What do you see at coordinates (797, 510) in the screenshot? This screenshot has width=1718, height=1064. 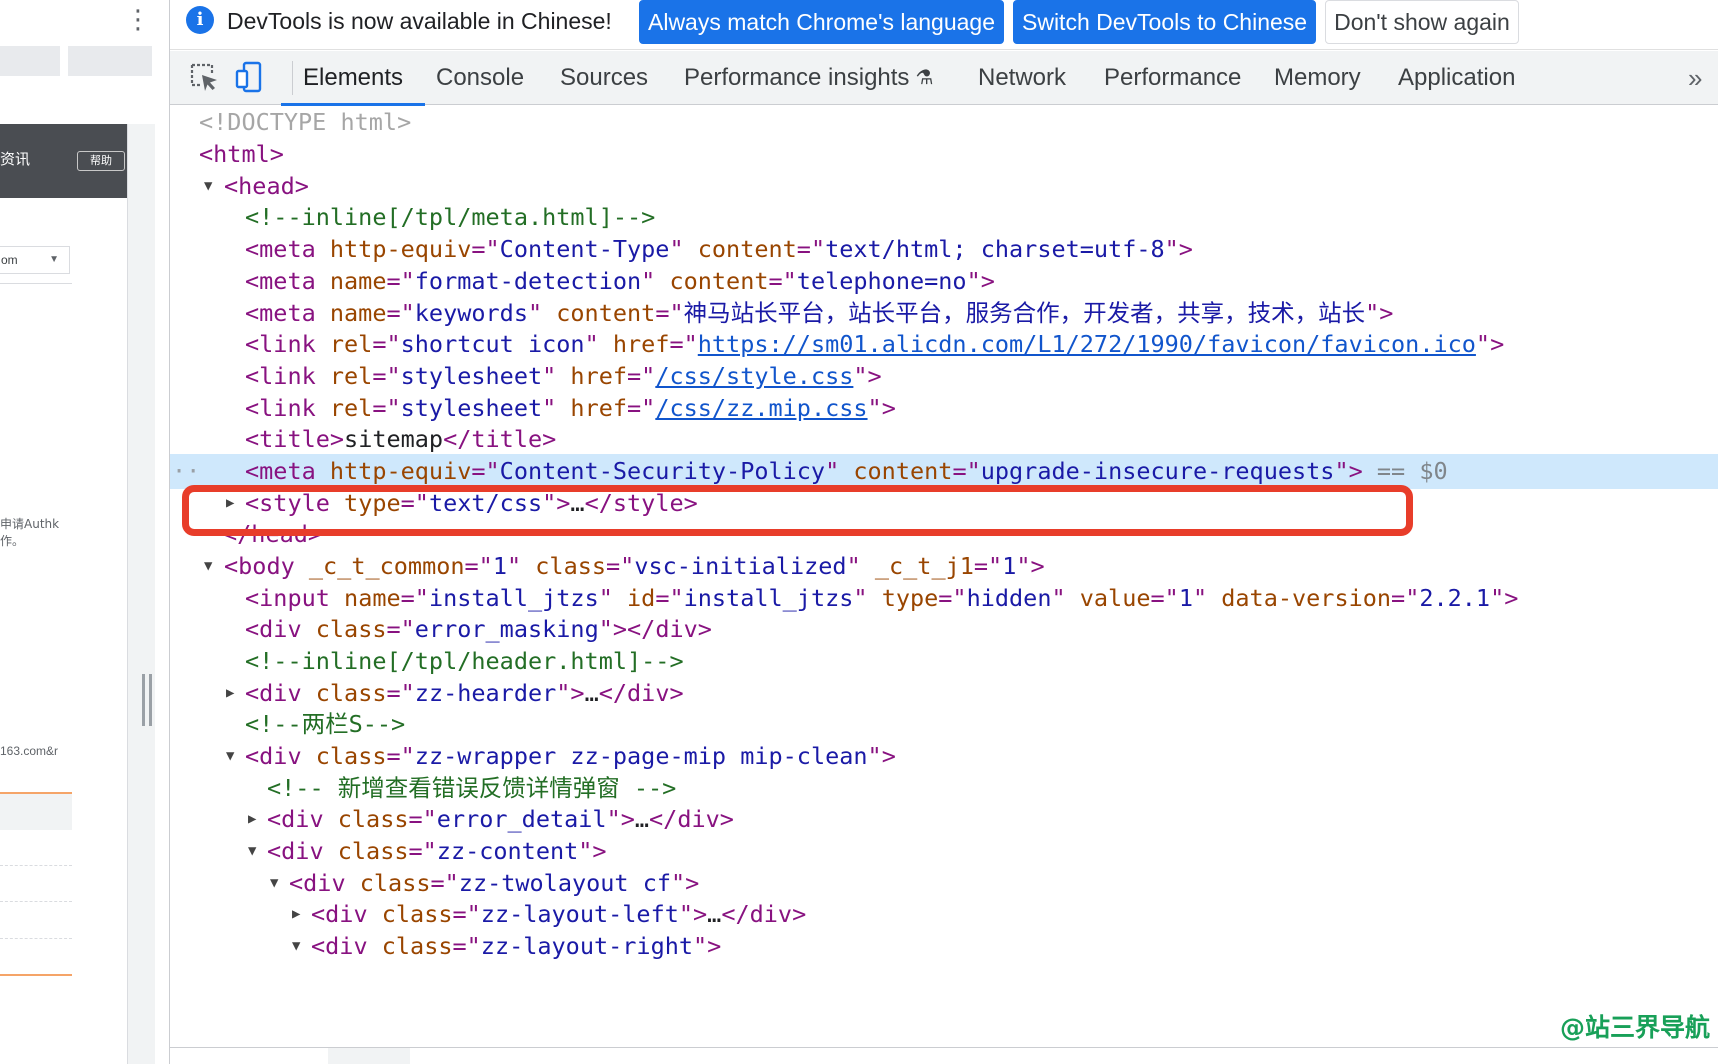 I see `highlight-annotation-box` at bounding box center [797, 510].